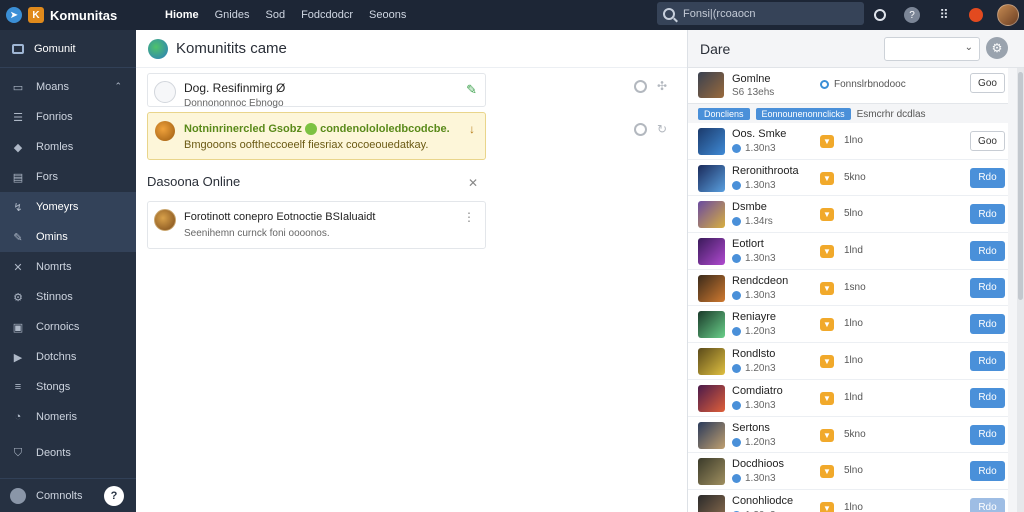 The height and width of the screenshot is (512, 1024). What do you see at coordinates (471, 90) in the screenshot?
I see `pin-icon: ✎` at bounding box center [471, 90].